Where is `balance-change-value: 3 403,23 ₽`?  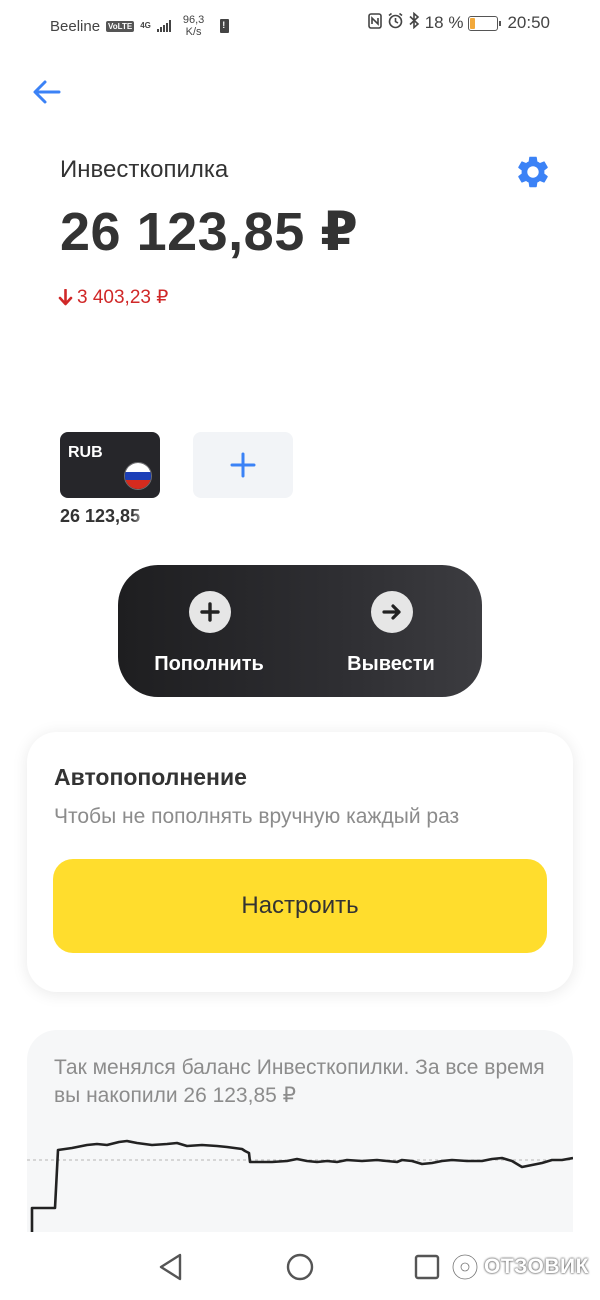 balance-change-value: 3 403,23 ₽ is located at coordinates (123, 297).